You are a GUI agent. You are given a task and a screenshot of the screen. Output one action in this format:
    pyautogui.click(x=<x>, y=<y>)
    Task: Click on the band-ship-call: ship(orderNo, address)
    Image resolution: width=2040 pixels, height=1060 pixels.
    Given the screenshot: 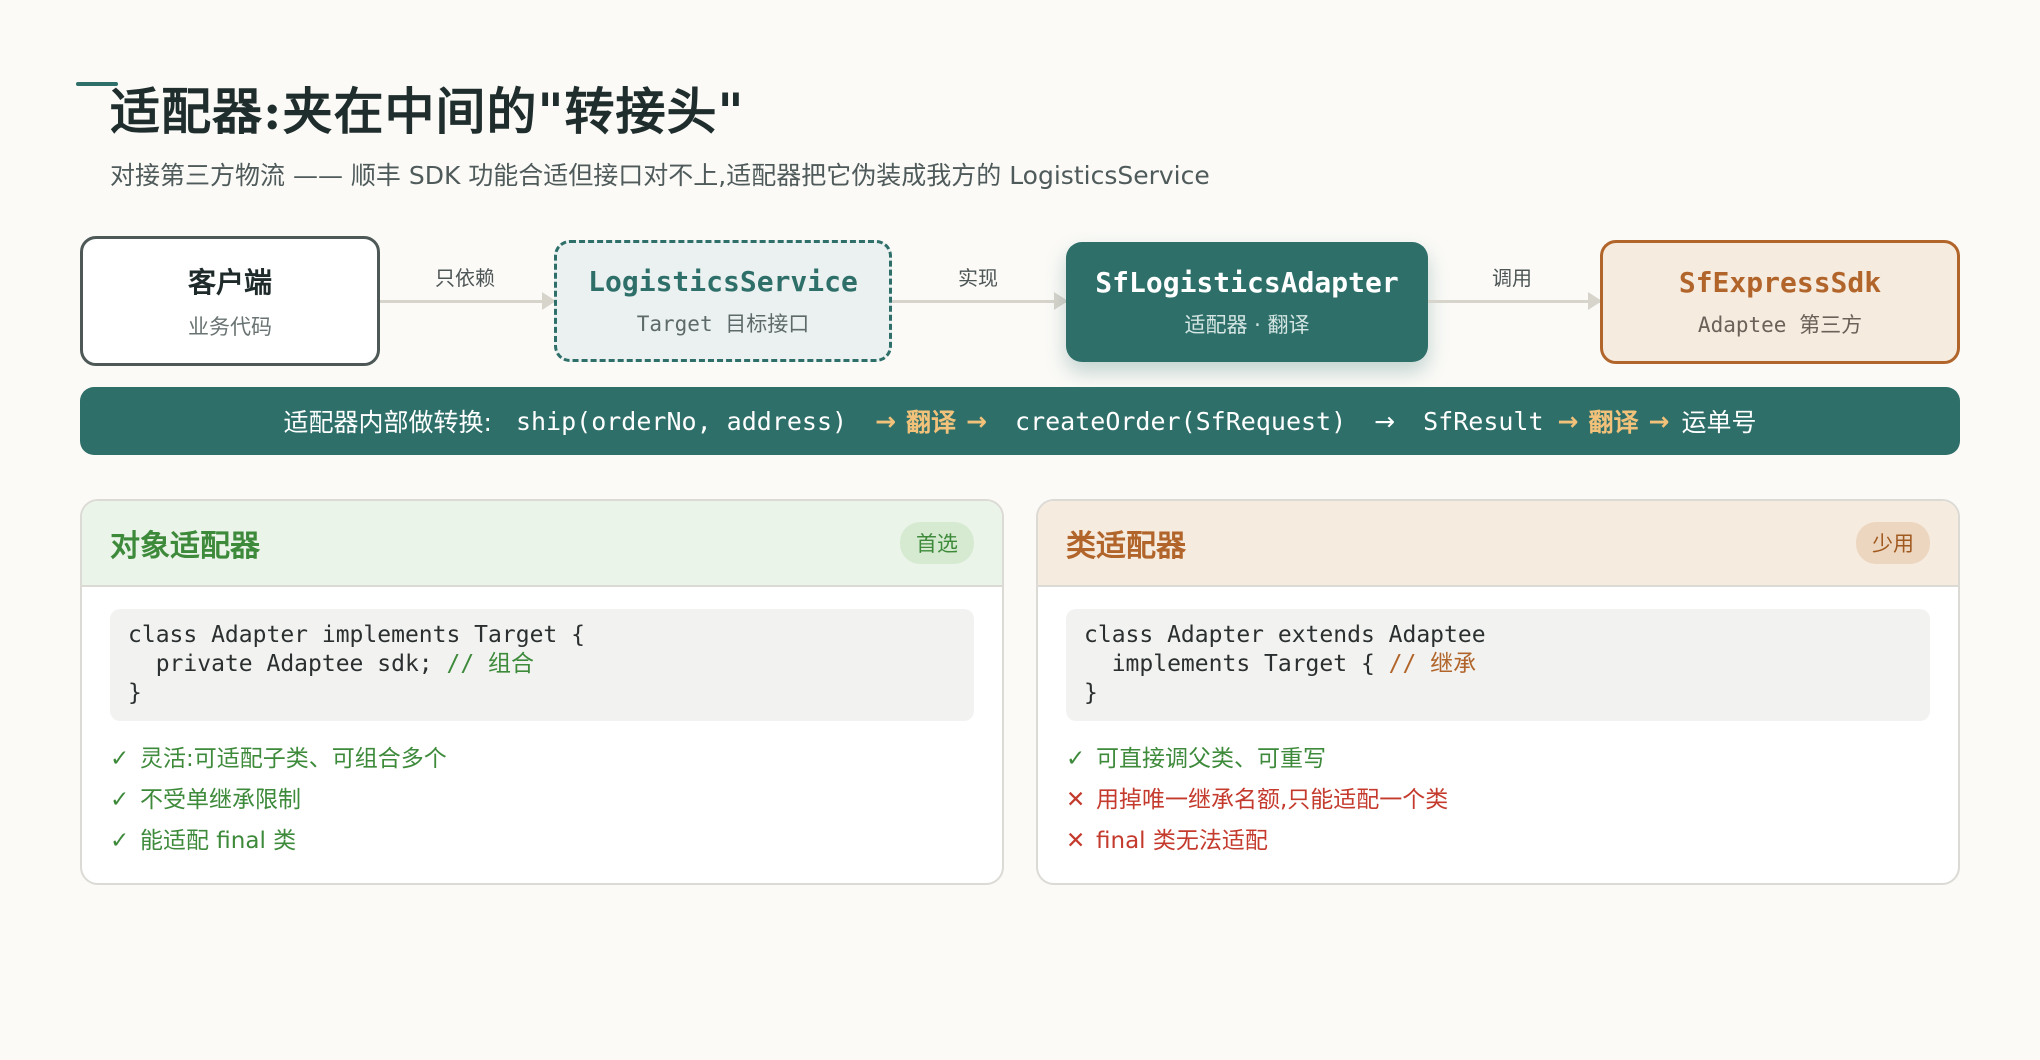 What is the action you would take?
    pyautogui.click(x=681, y=421)
    